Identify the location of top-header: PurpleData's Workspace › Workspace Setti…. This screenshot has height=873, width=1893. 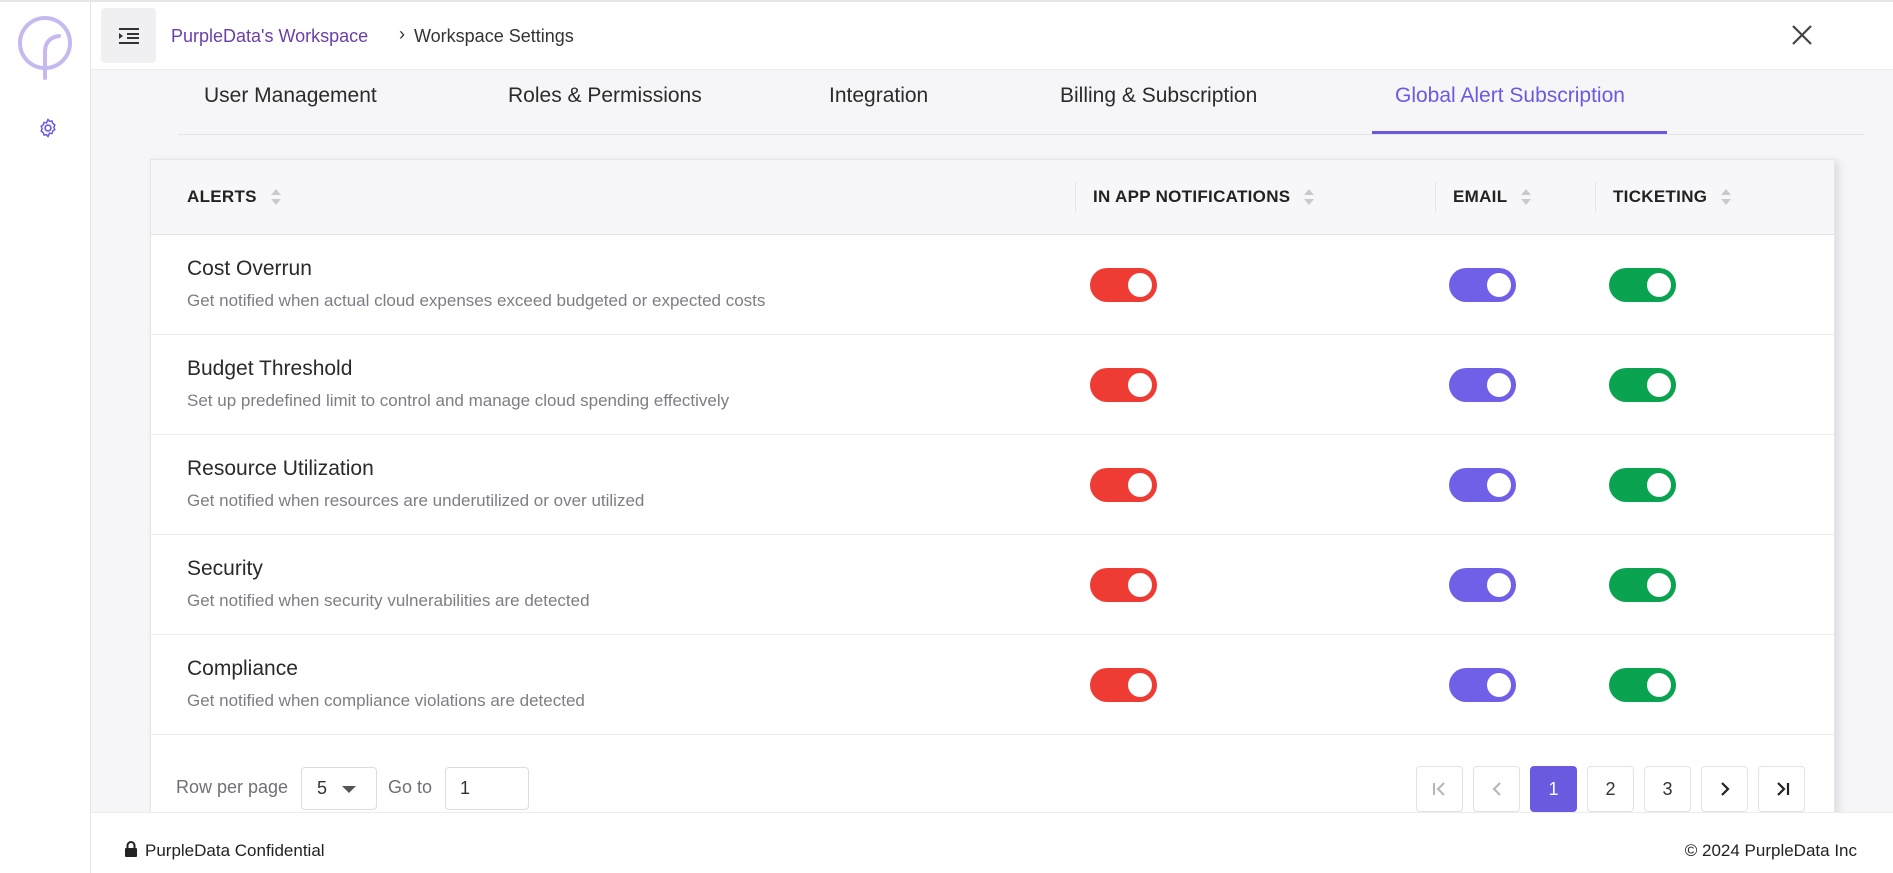
(992, 36).